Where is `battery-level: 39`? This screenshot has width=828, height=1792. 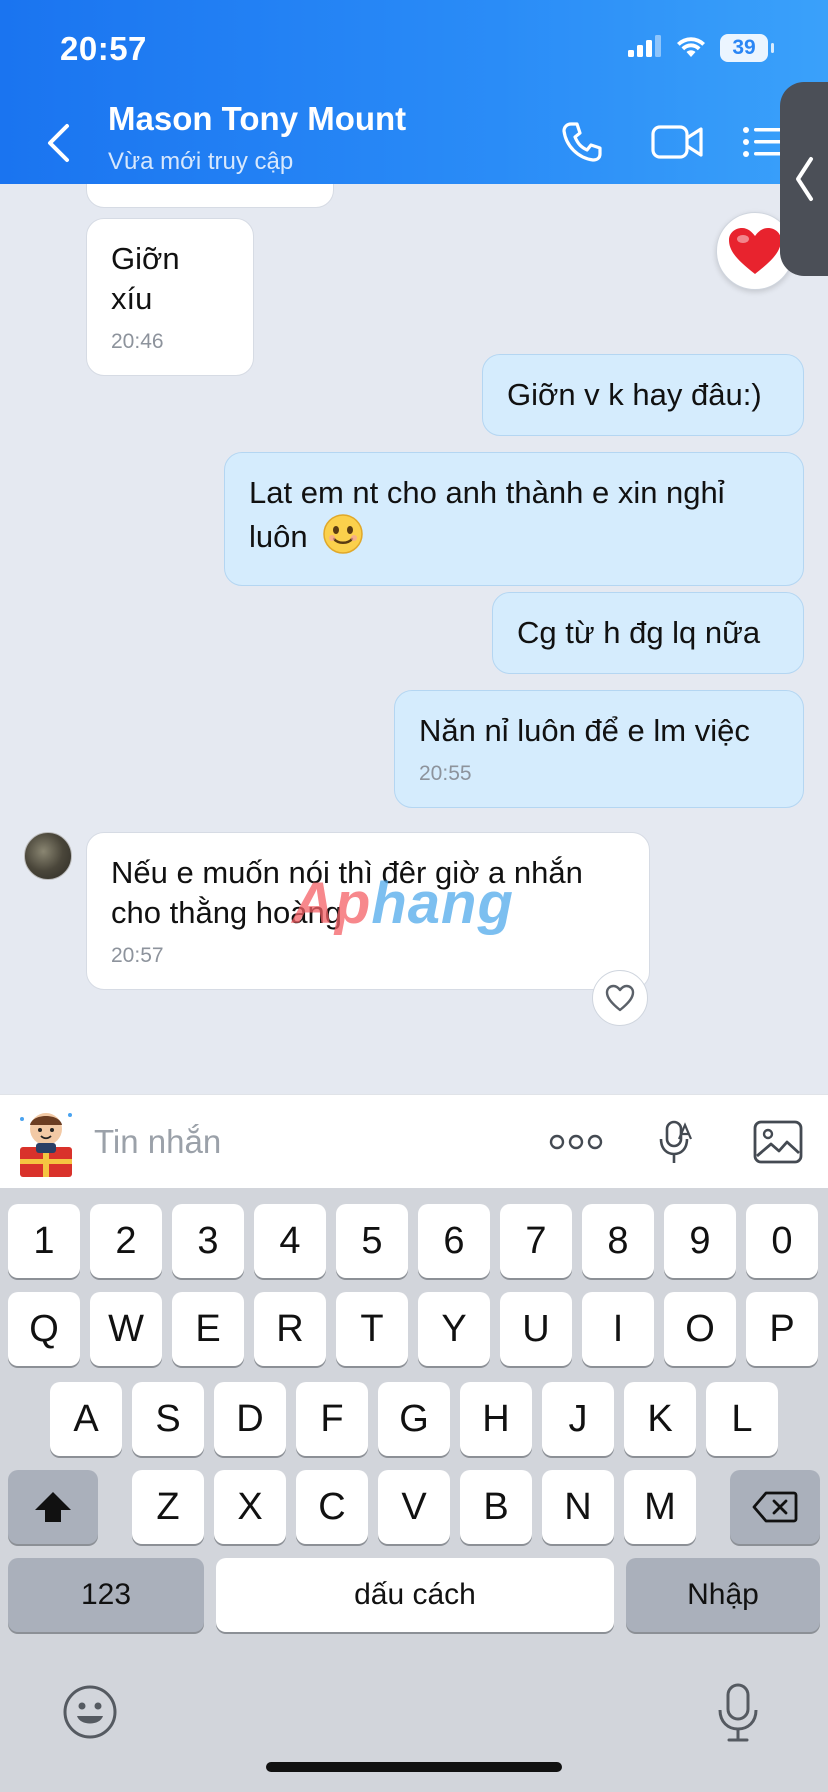
battery-level: 39 is located at coordinates (744, 47).